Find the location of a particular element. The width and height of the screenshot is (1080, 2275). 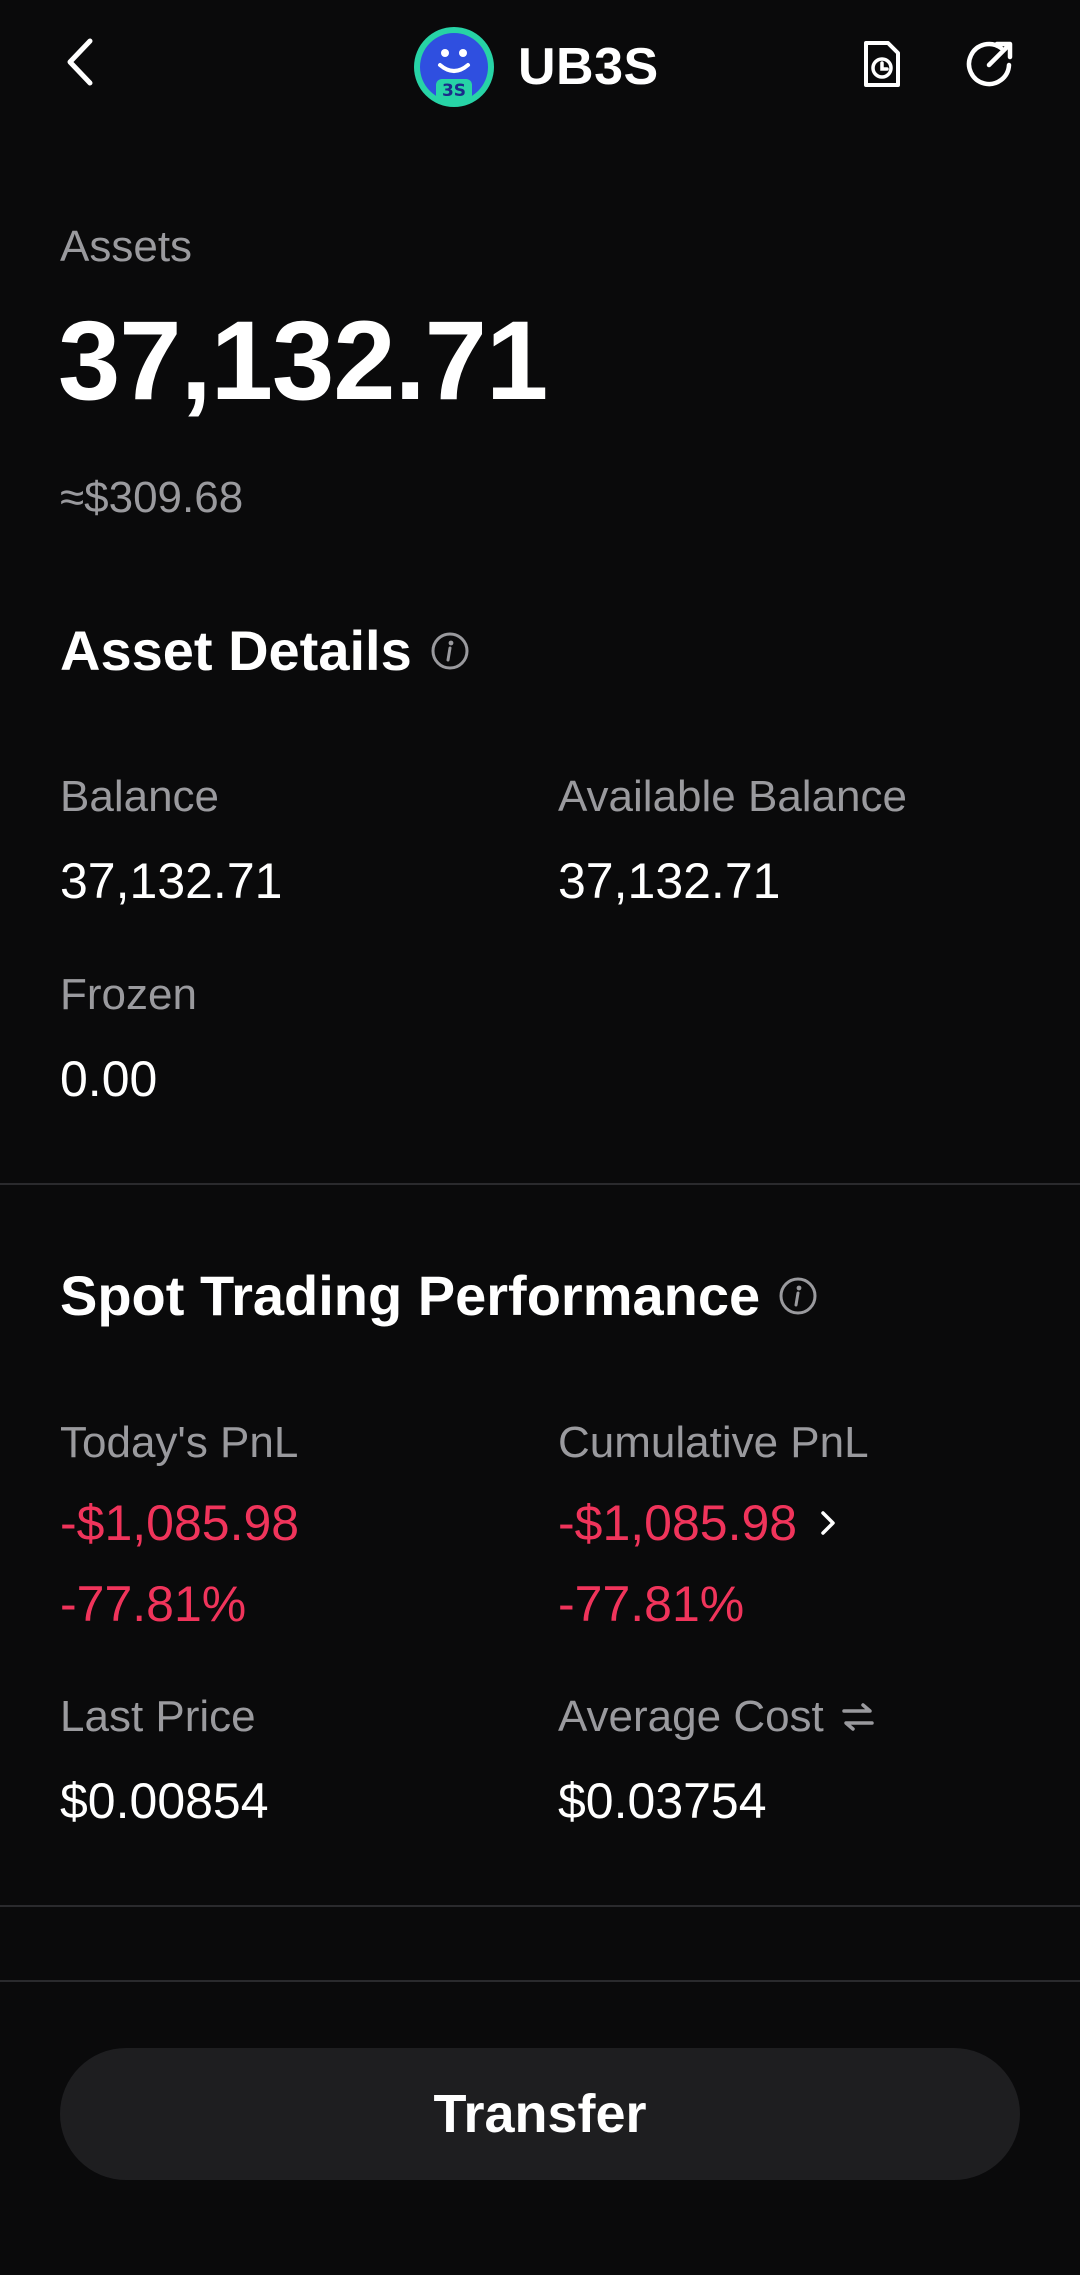

spot-performance-heading: Spot Trading Performance is located at coordinates (439, 1295).